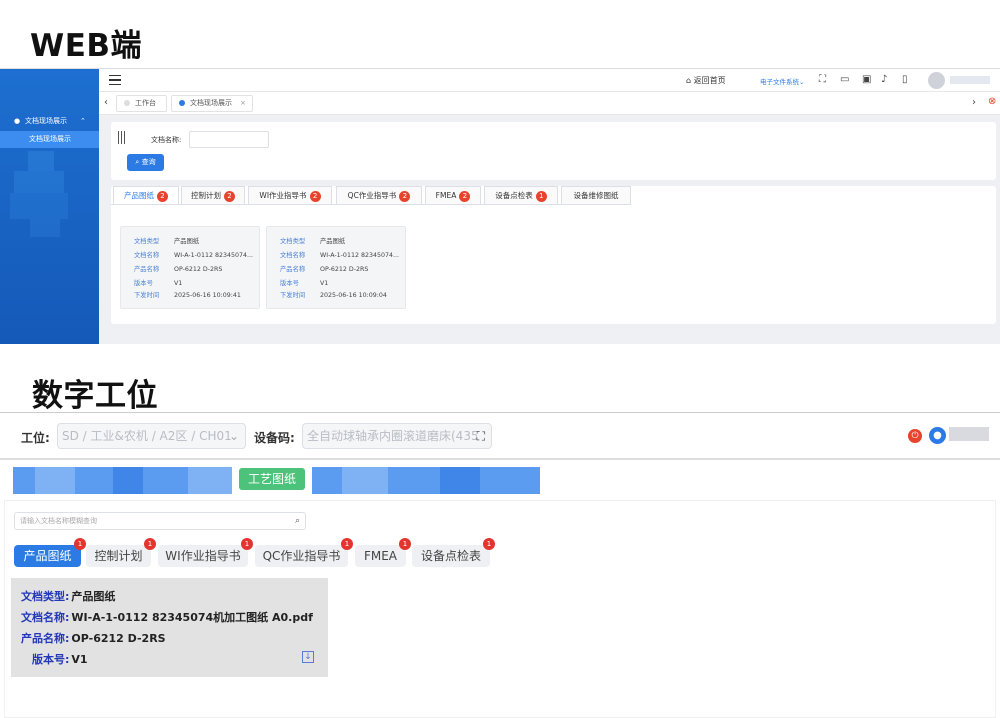  I want to click on system-select: 电子文件系统⌄, so click(782, 81).